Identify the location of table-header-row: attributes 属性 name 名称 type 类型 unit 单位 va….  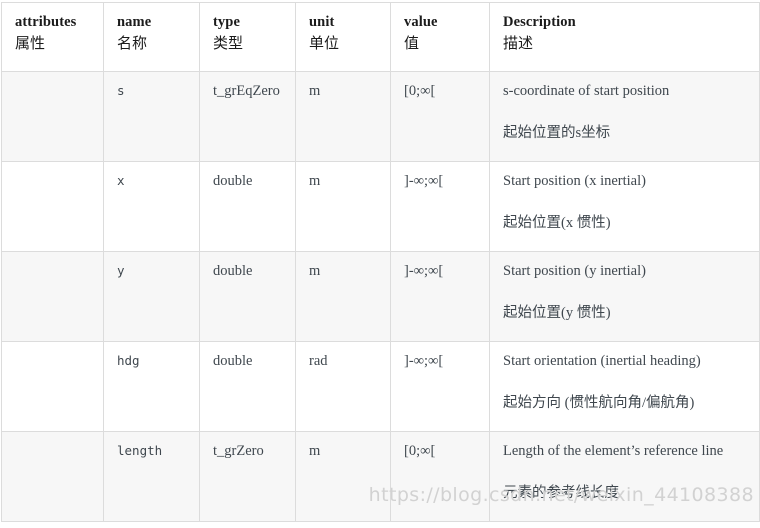
(380, 37).